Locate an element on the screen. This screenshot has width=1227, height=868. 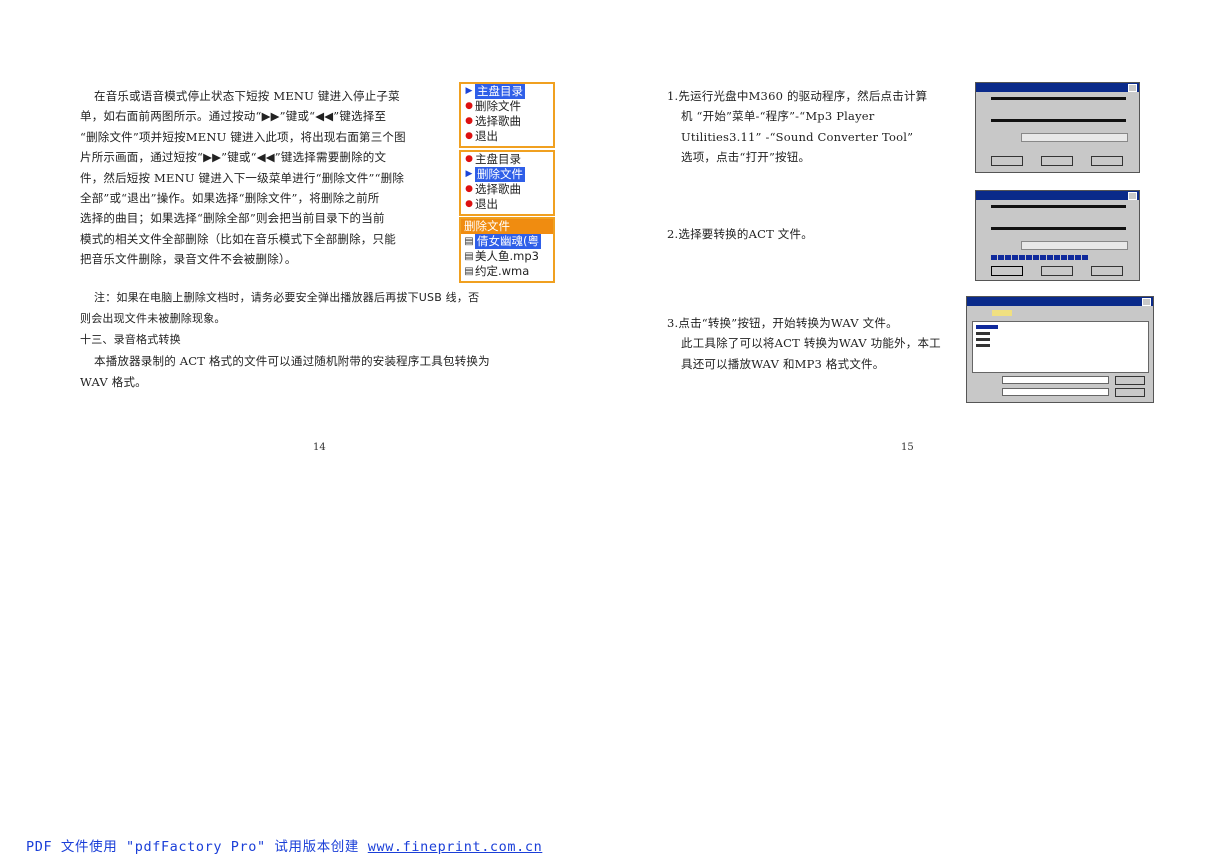
text-line: 机 “开始”菜单-“程序”-“Mp3 Player is located at coordinates (778, 116).